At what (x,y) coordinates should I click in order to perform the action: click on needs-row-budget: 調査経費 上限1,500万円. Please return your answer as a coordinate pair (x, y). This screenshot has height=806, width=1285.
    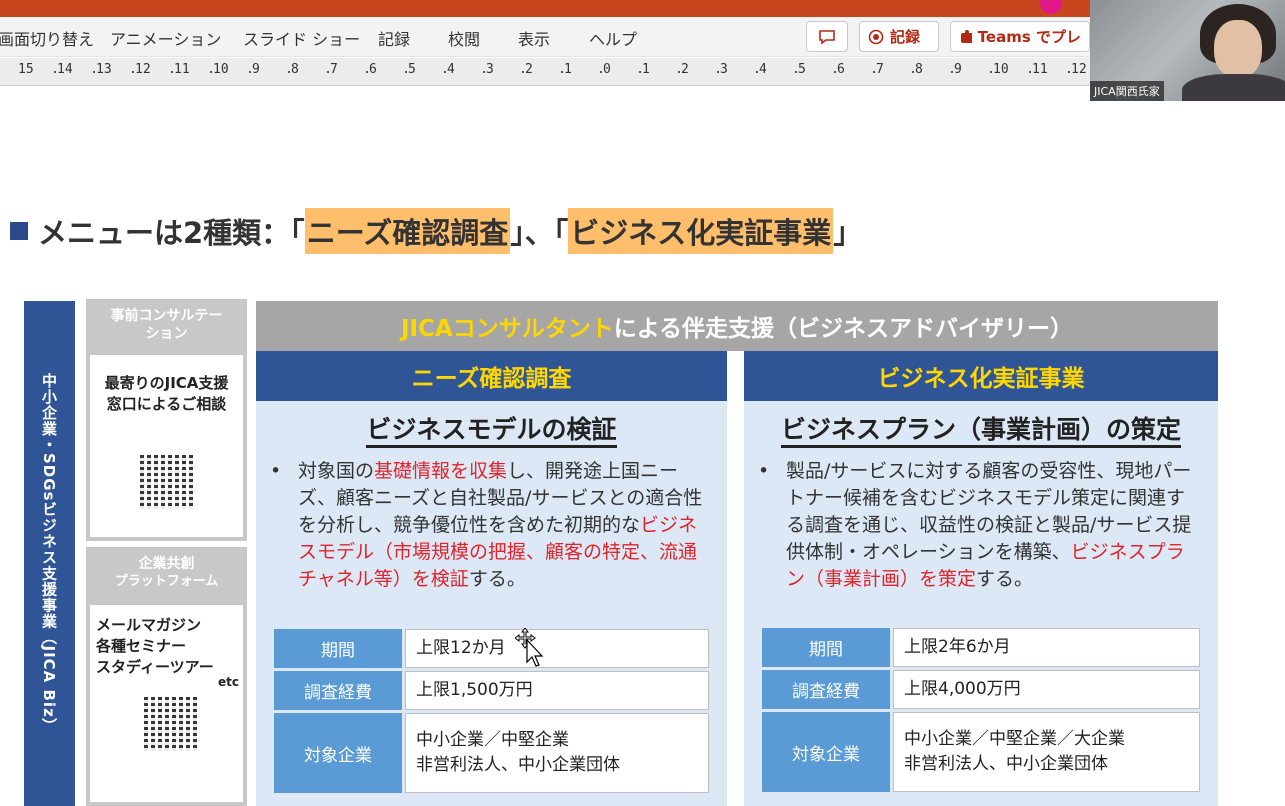
    Looking at the image, I should click on (491, 690).